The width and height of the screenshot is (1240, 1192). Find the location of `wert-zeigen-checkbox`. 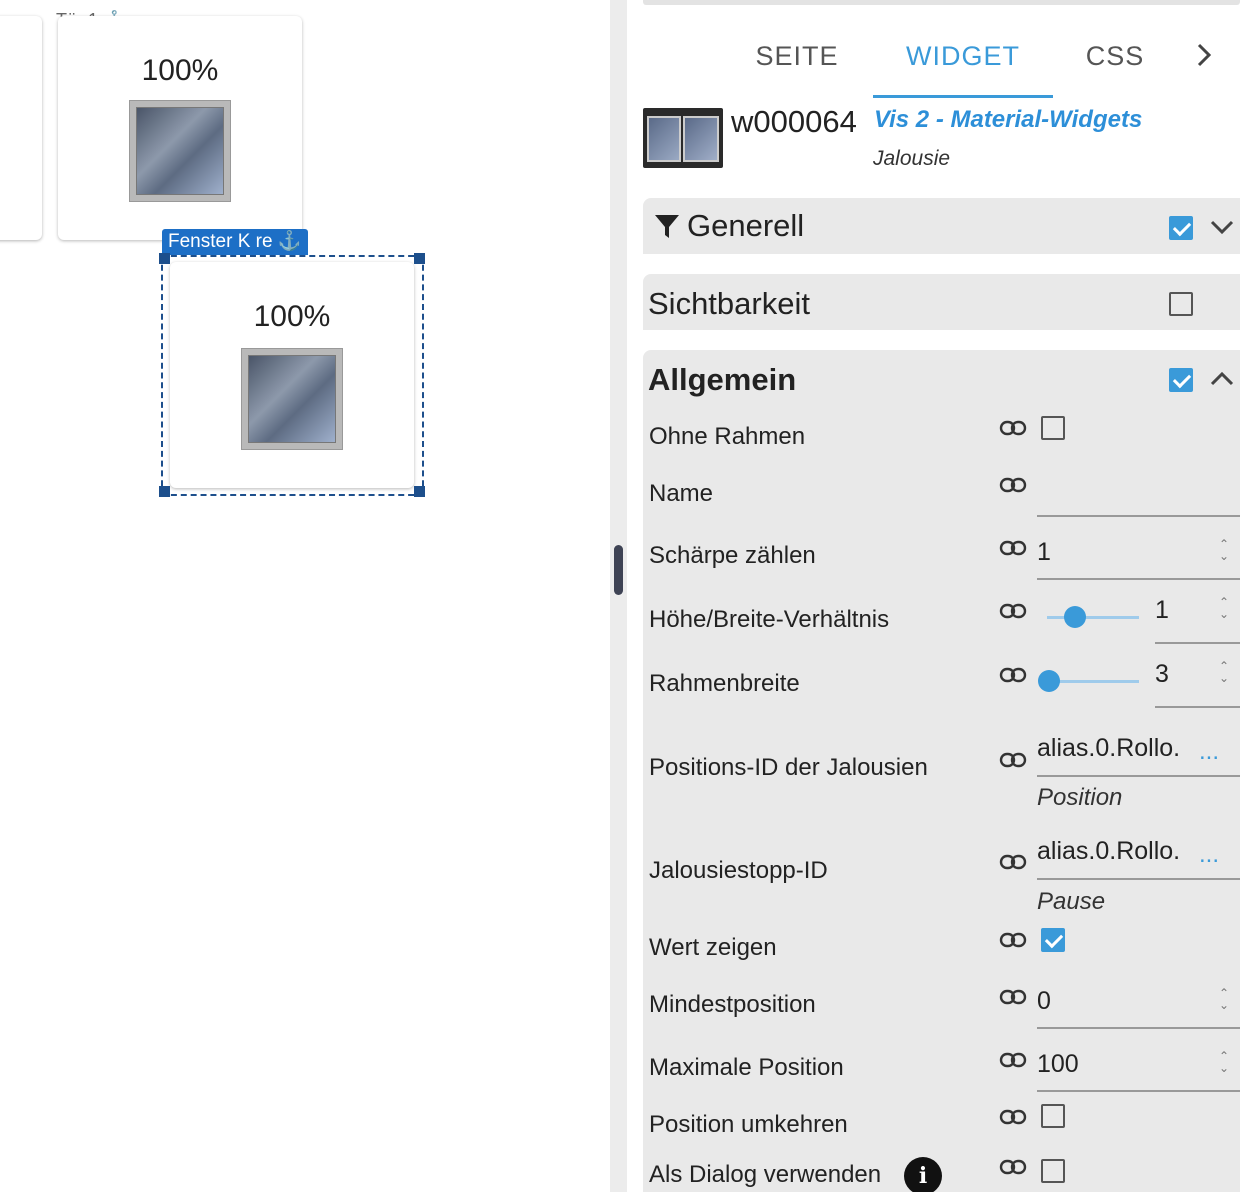

wert-zeigen-checkbox is located at coordinates (1053, 940).